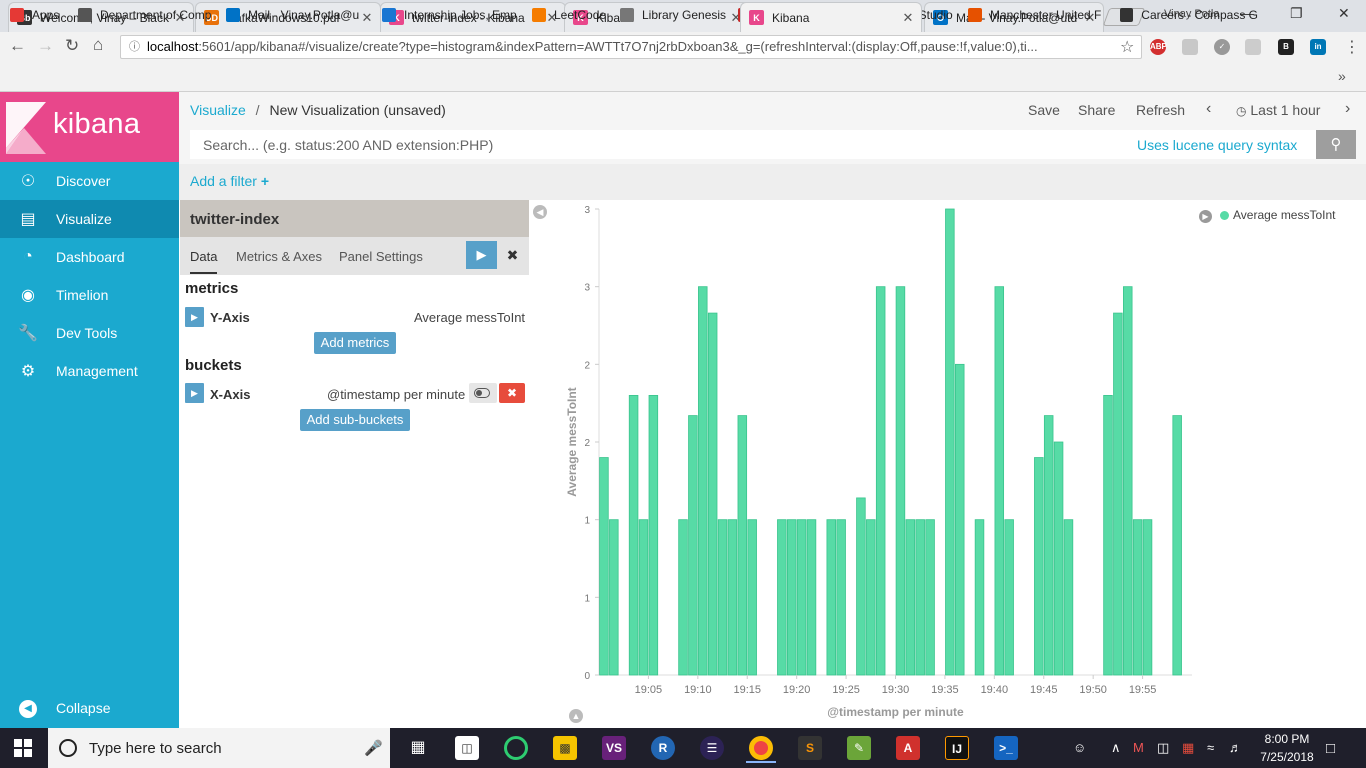 This screenshot has height=768, width=1366. I want to click on extension-icon, so click(1253, 47).